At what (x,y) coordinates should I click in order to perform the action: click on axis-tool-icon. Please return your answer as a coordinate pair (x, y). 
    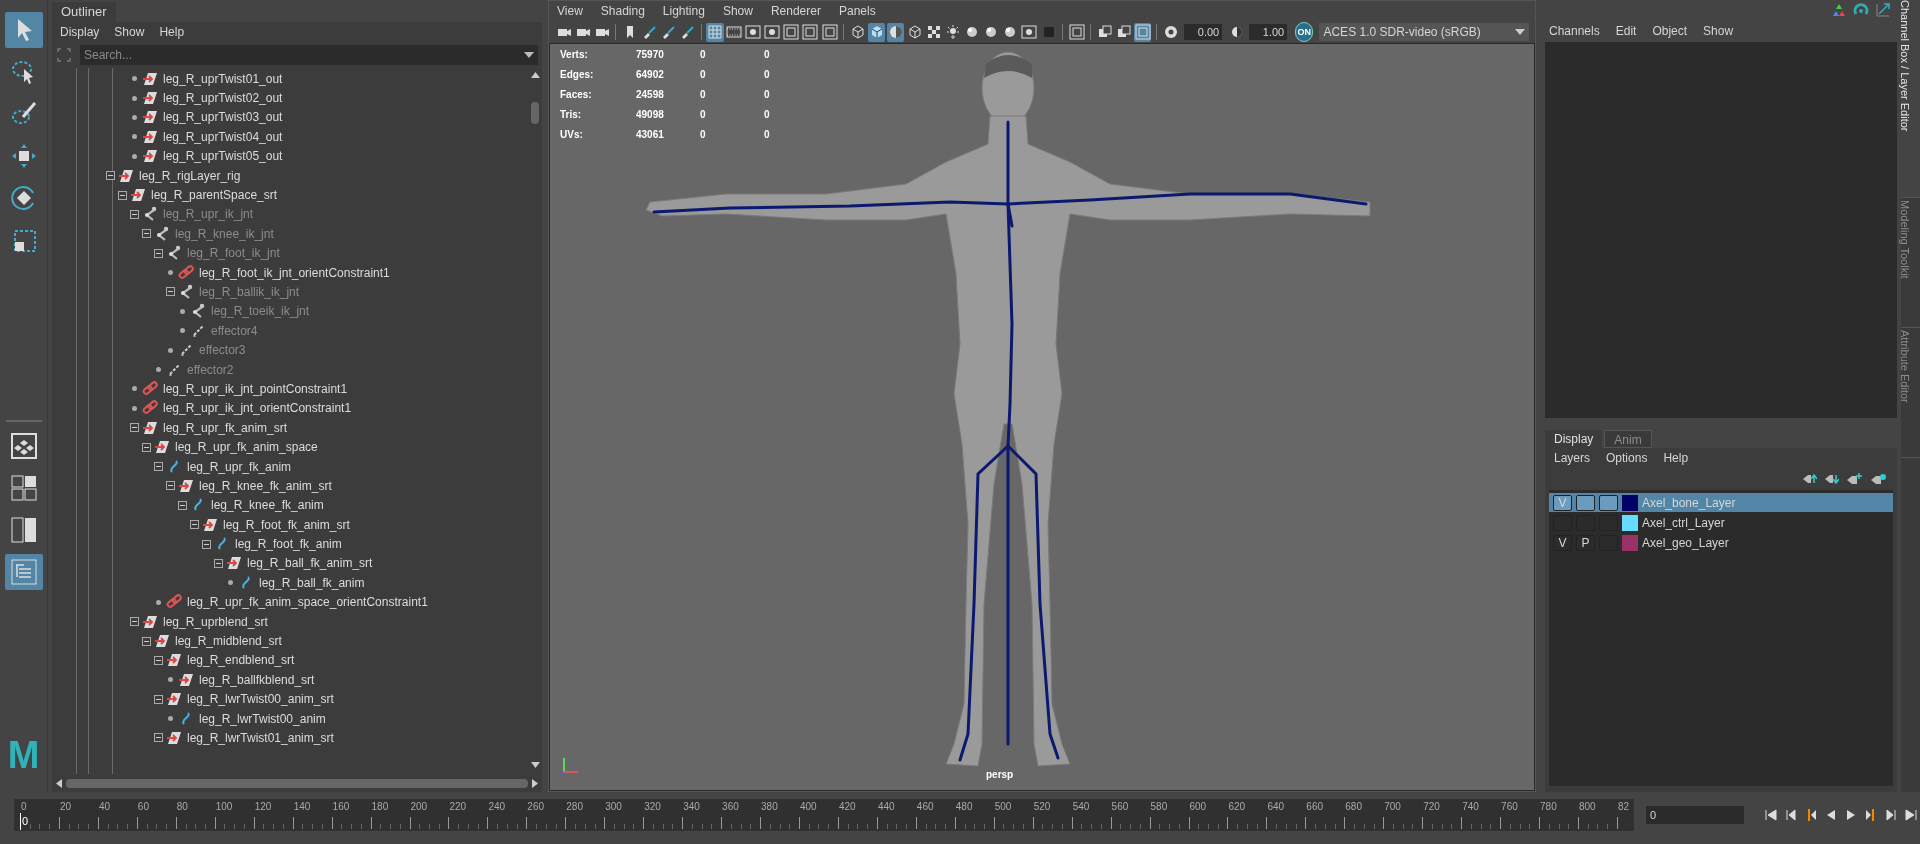
    Looking at the image, I should click on (1839, 10).